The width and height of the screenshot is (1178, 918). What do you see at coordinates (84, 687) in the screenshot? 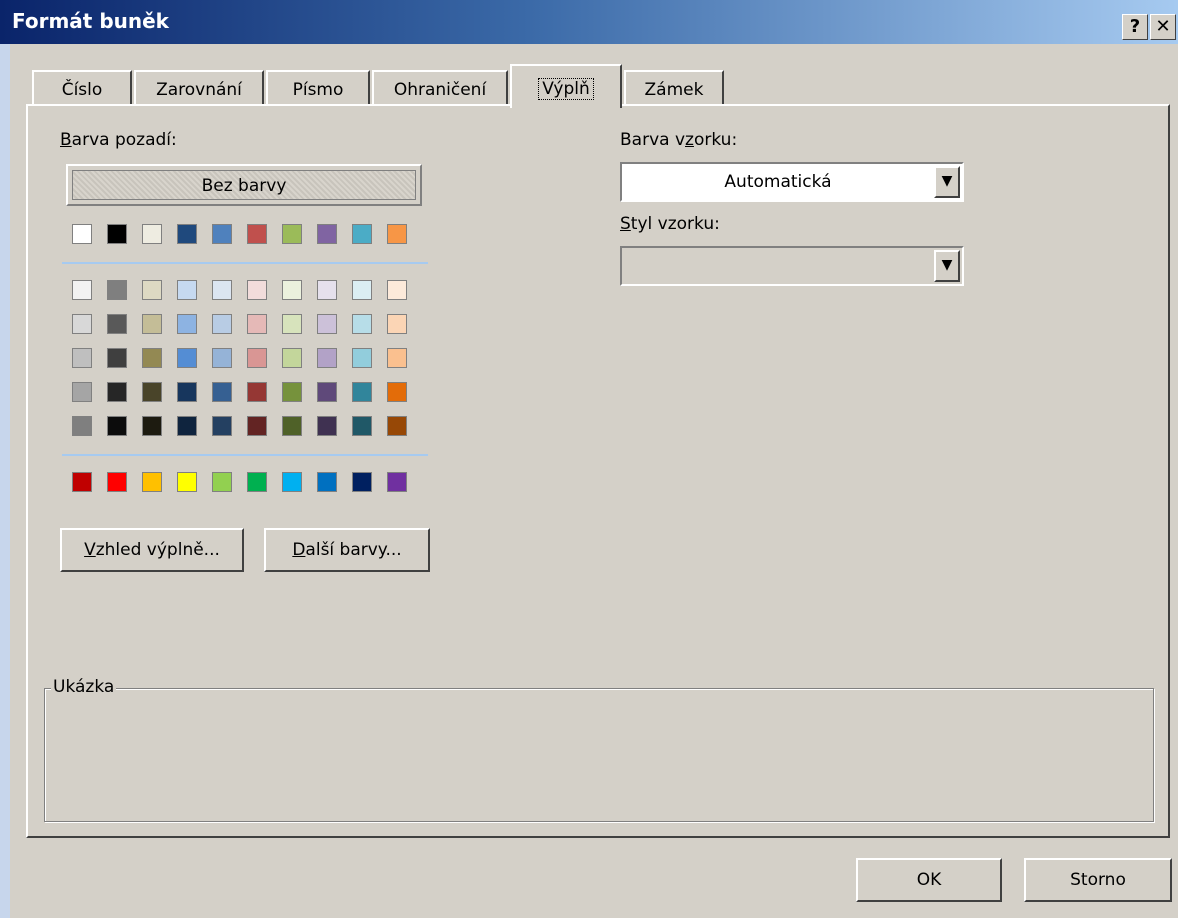
I see `sample-label: Ukázka` at bounding box center [84, 687].